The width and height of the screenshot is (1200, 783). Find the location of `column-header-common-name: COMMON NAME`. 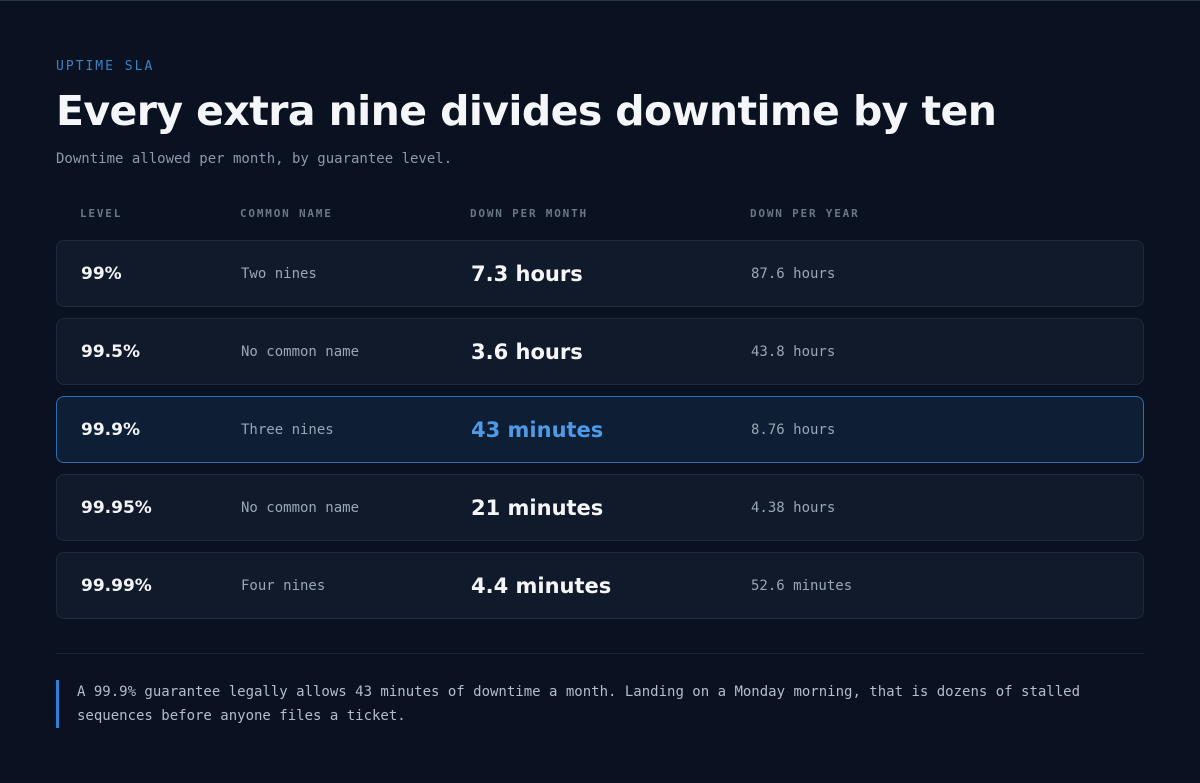

column-header-common-name: COMMON NAME is located at coordinates (286, 213).